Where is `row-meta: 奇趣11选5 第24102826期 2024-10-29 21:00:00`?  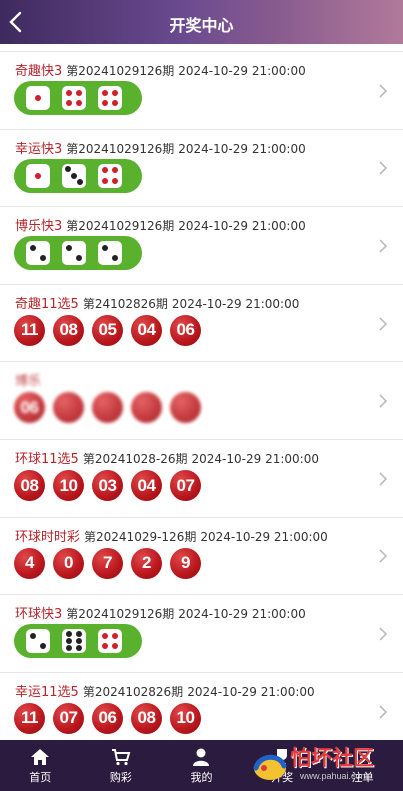
row-meta: 奇趣11选5 第24102826期 2024-10-29 21:00:00 is located at coordinates (157, 302).